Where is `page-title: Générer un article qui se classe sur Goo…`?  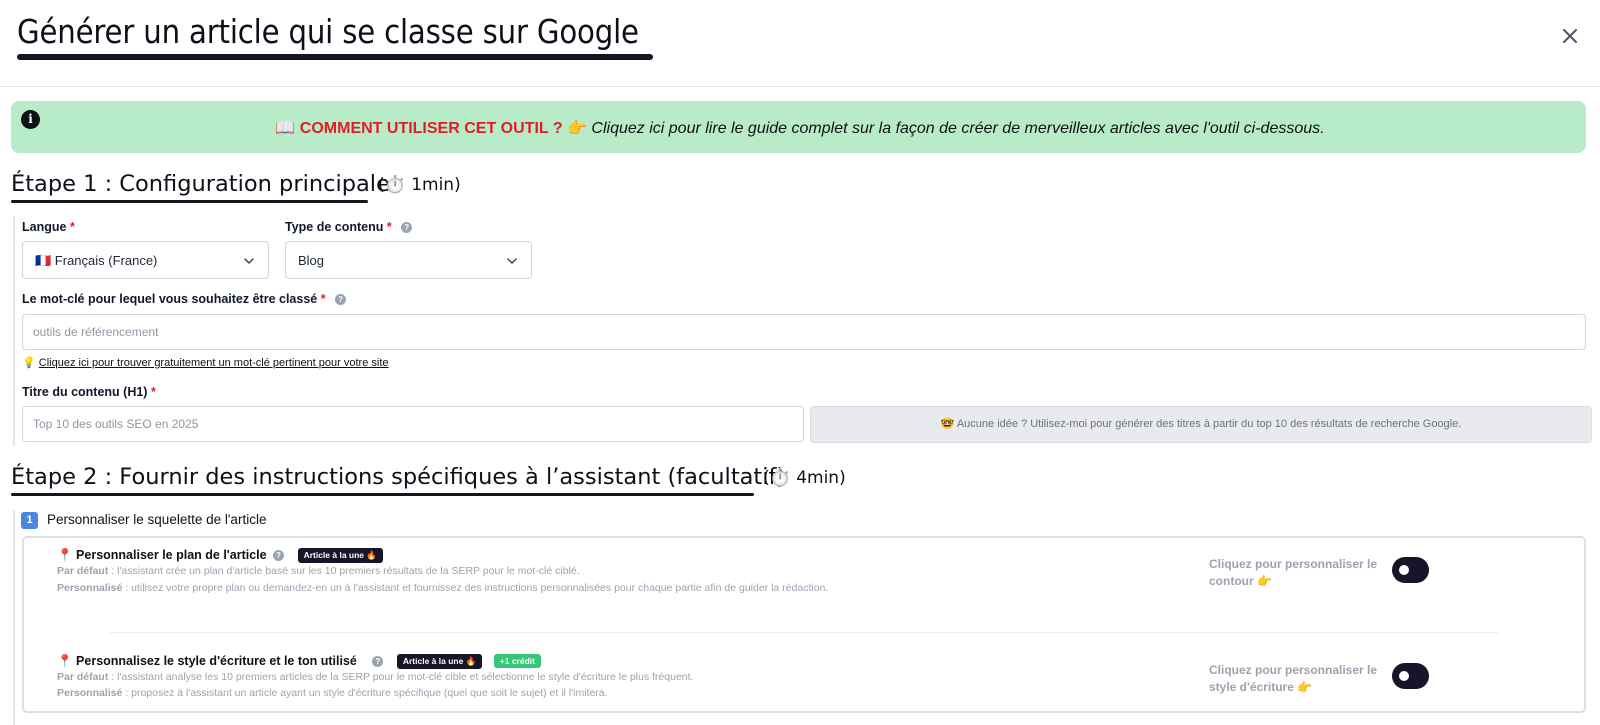 page-title: Générer un article qui se classe sur Goo… is located at coordinates (328, 31).